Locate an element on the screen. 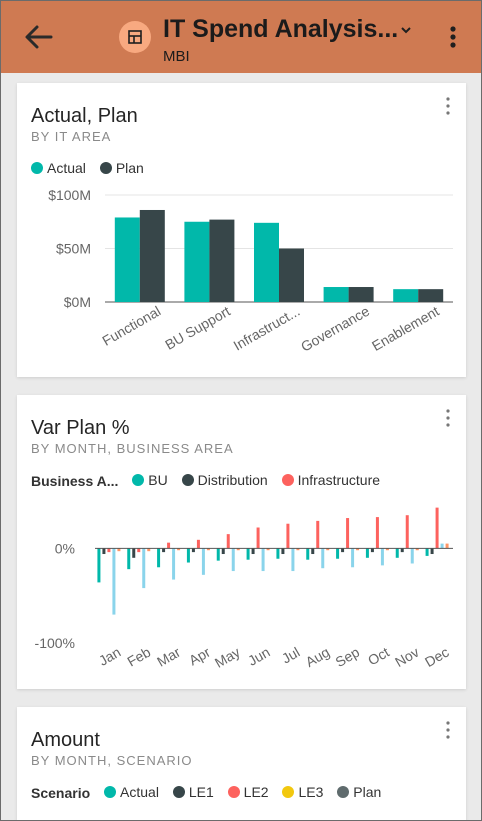 This screenshot has width=482, height=821. legend-label: Infrastructure is located at coordinates (339, 480).